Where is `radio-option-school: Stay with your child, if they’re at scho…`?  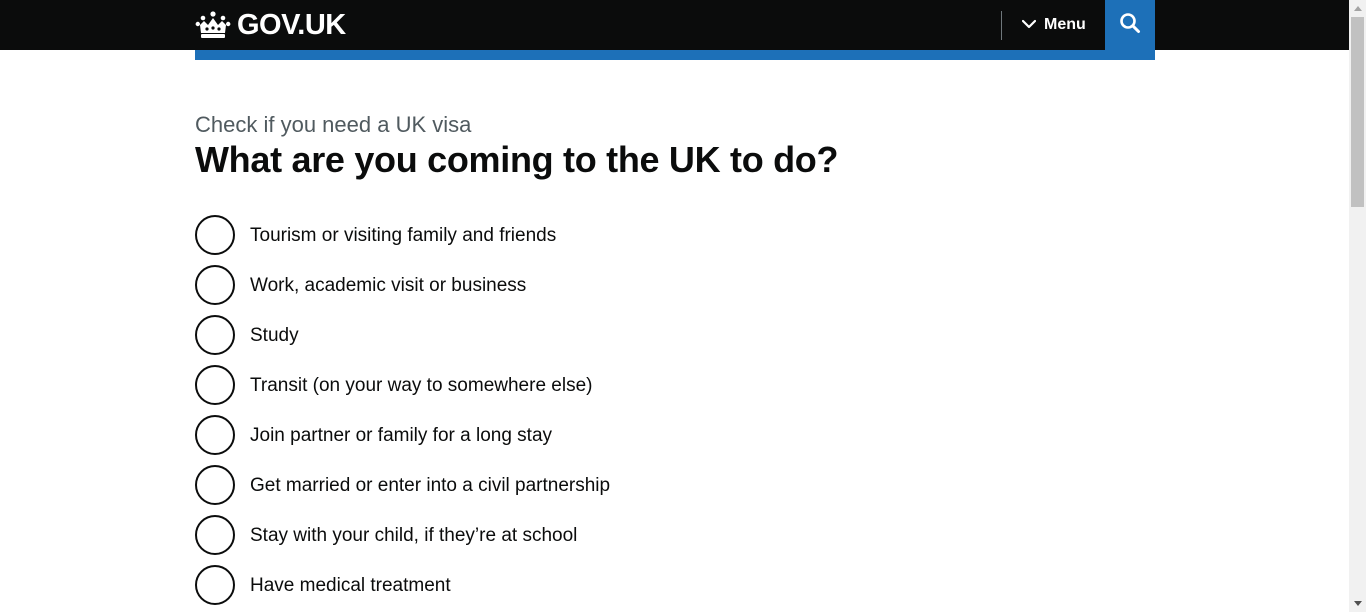 radio-option-school: Stay with your child, if they’re at scho… is located at coordinates (386, 535).